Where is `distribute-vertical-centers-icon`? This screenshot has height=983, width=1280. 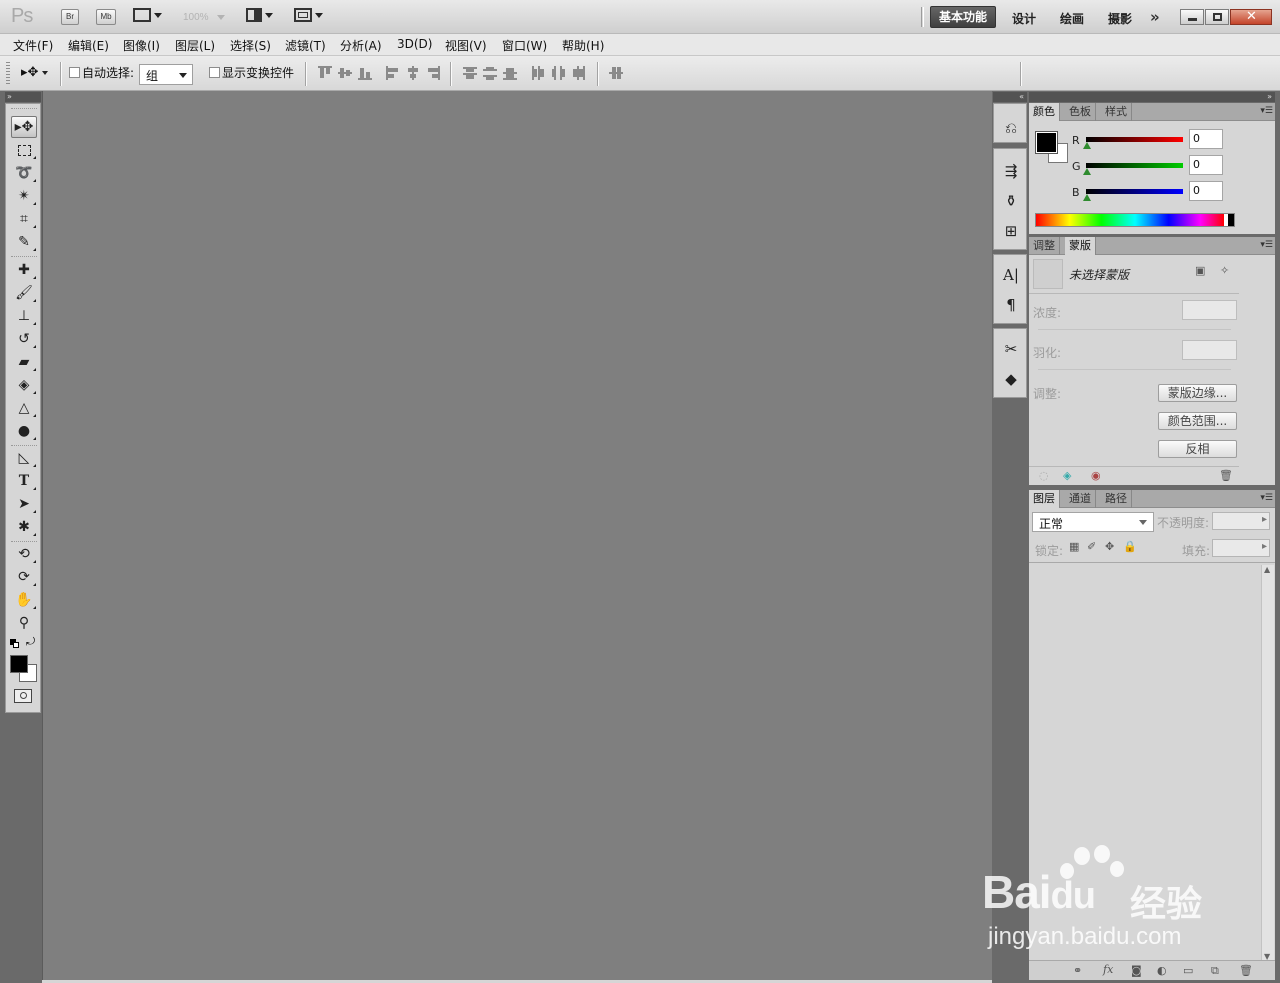 distribute-vertical-centers-icon is located at coordinates (490, 73).